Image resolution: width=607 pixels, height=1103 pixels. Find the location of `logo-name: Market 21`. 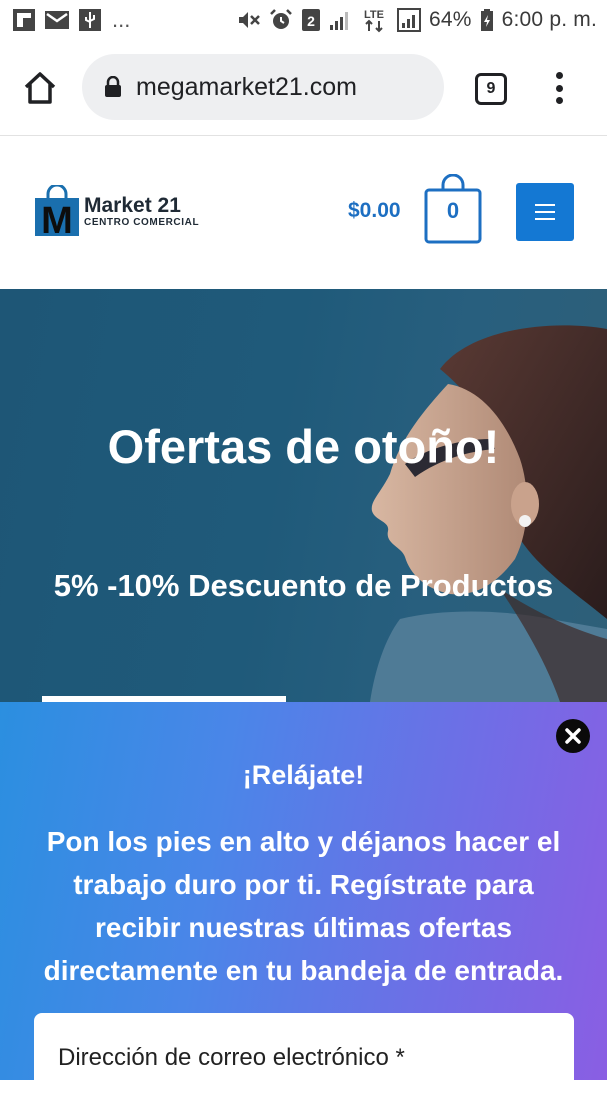

logo-name: Market 21 is located at coordinates (132, 205).